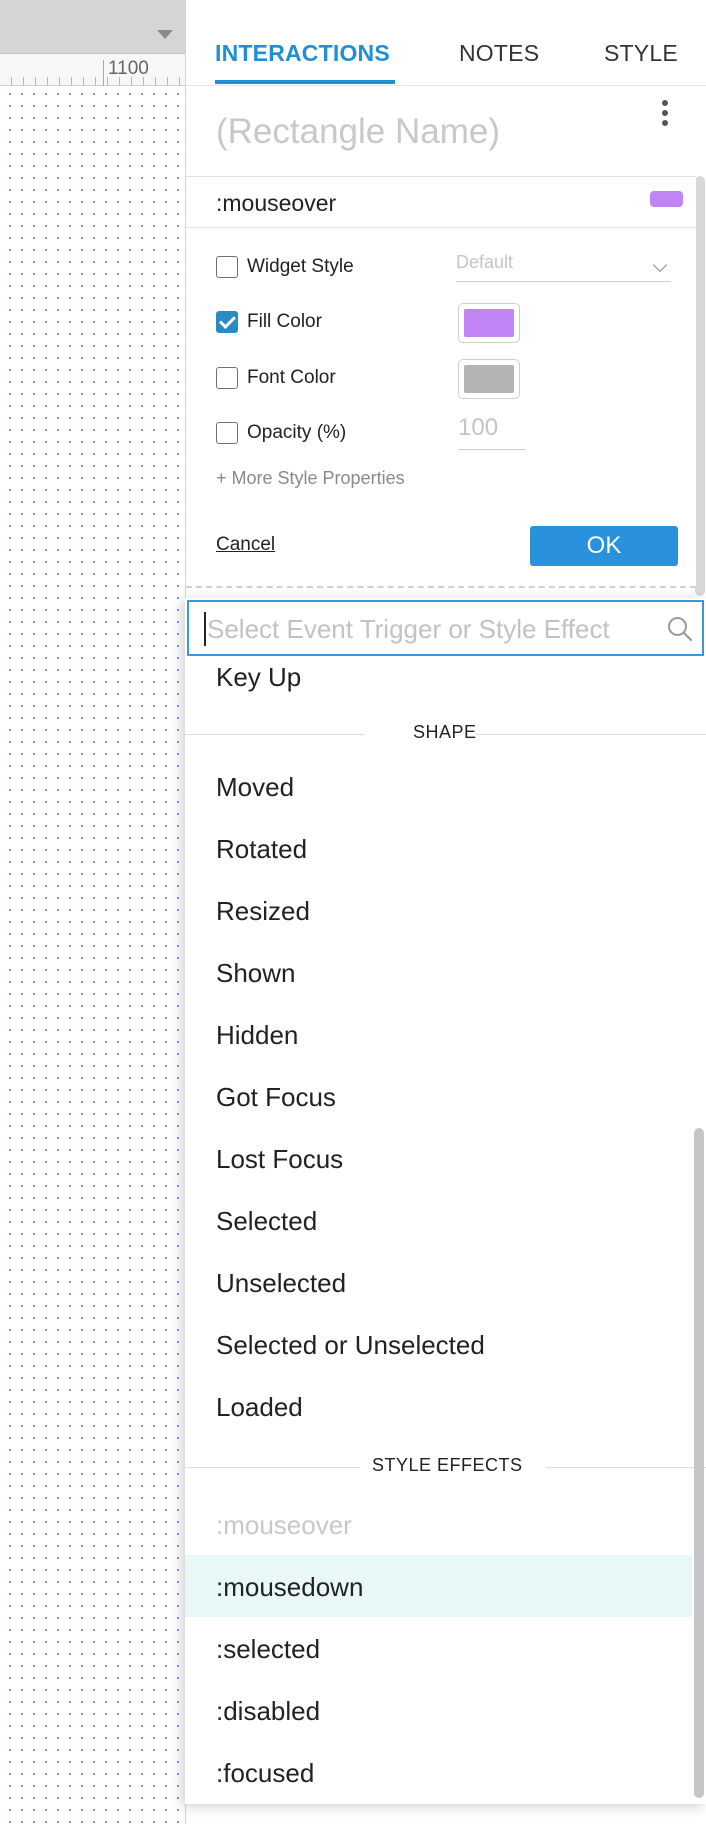 The image size is (706, 1824). I want to click on search-icon, so click(680, 629).